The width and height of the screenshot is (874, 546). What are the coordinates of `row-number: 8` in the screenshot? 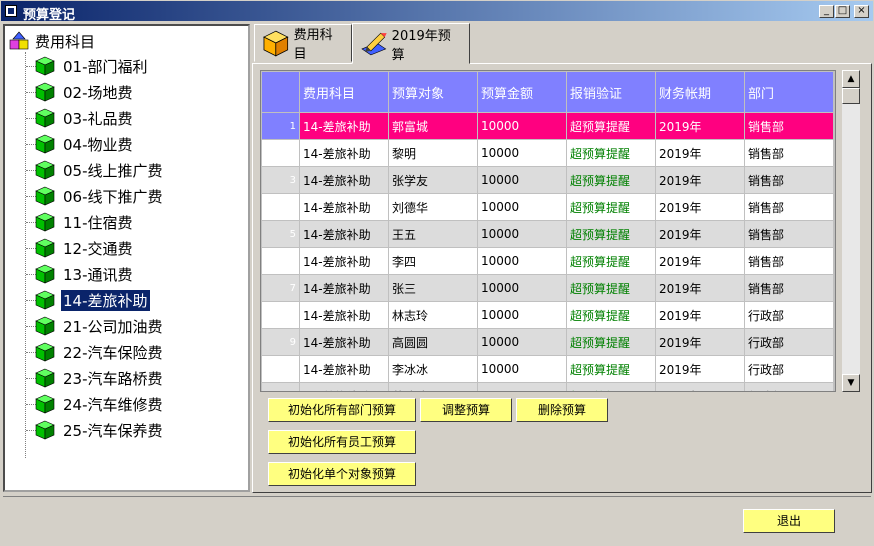 It's located at (280, 315).